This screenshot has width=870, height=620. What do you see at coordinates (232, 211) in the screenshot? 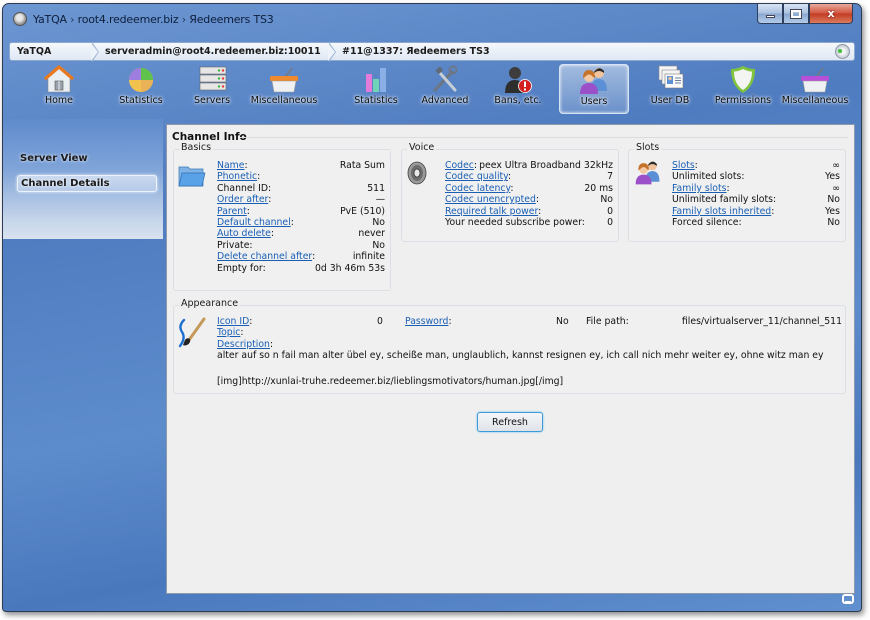
I see `info-key-link: Parent` at bounding box center [232, 211].